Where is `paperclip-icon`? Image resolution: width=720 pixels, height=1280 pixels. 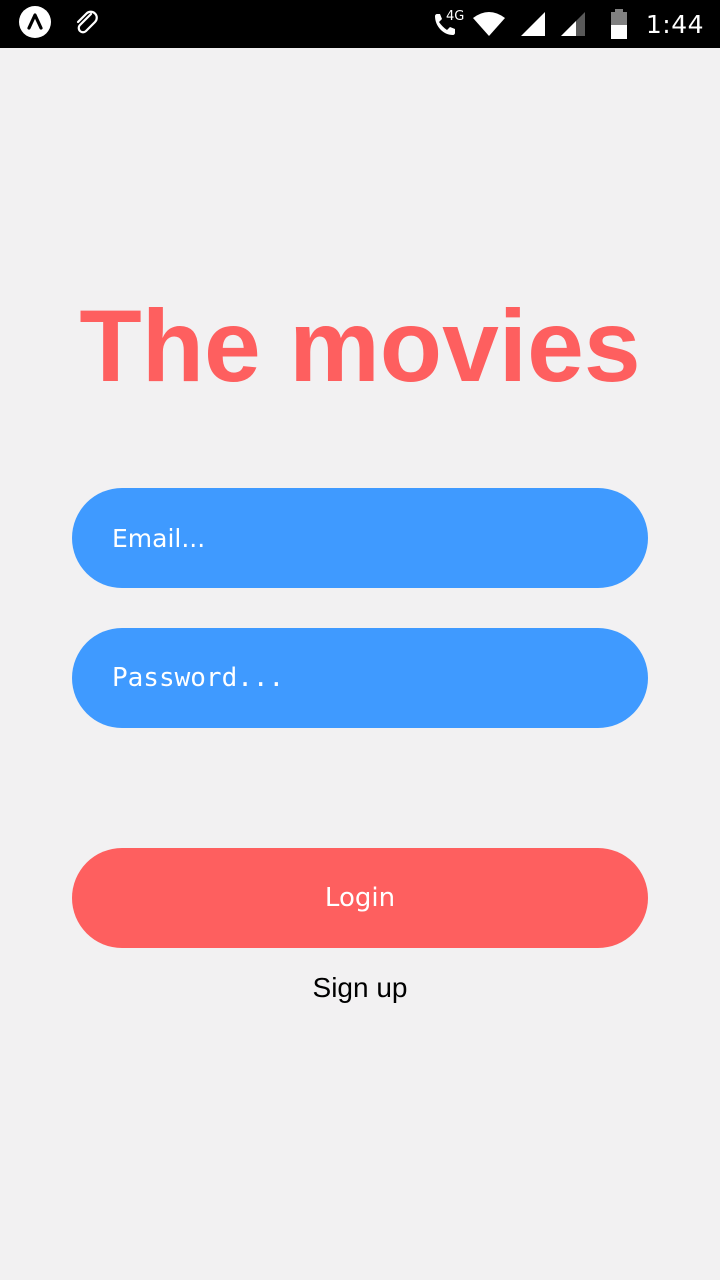 paperclip-icon is located at coordinates (86, 24).